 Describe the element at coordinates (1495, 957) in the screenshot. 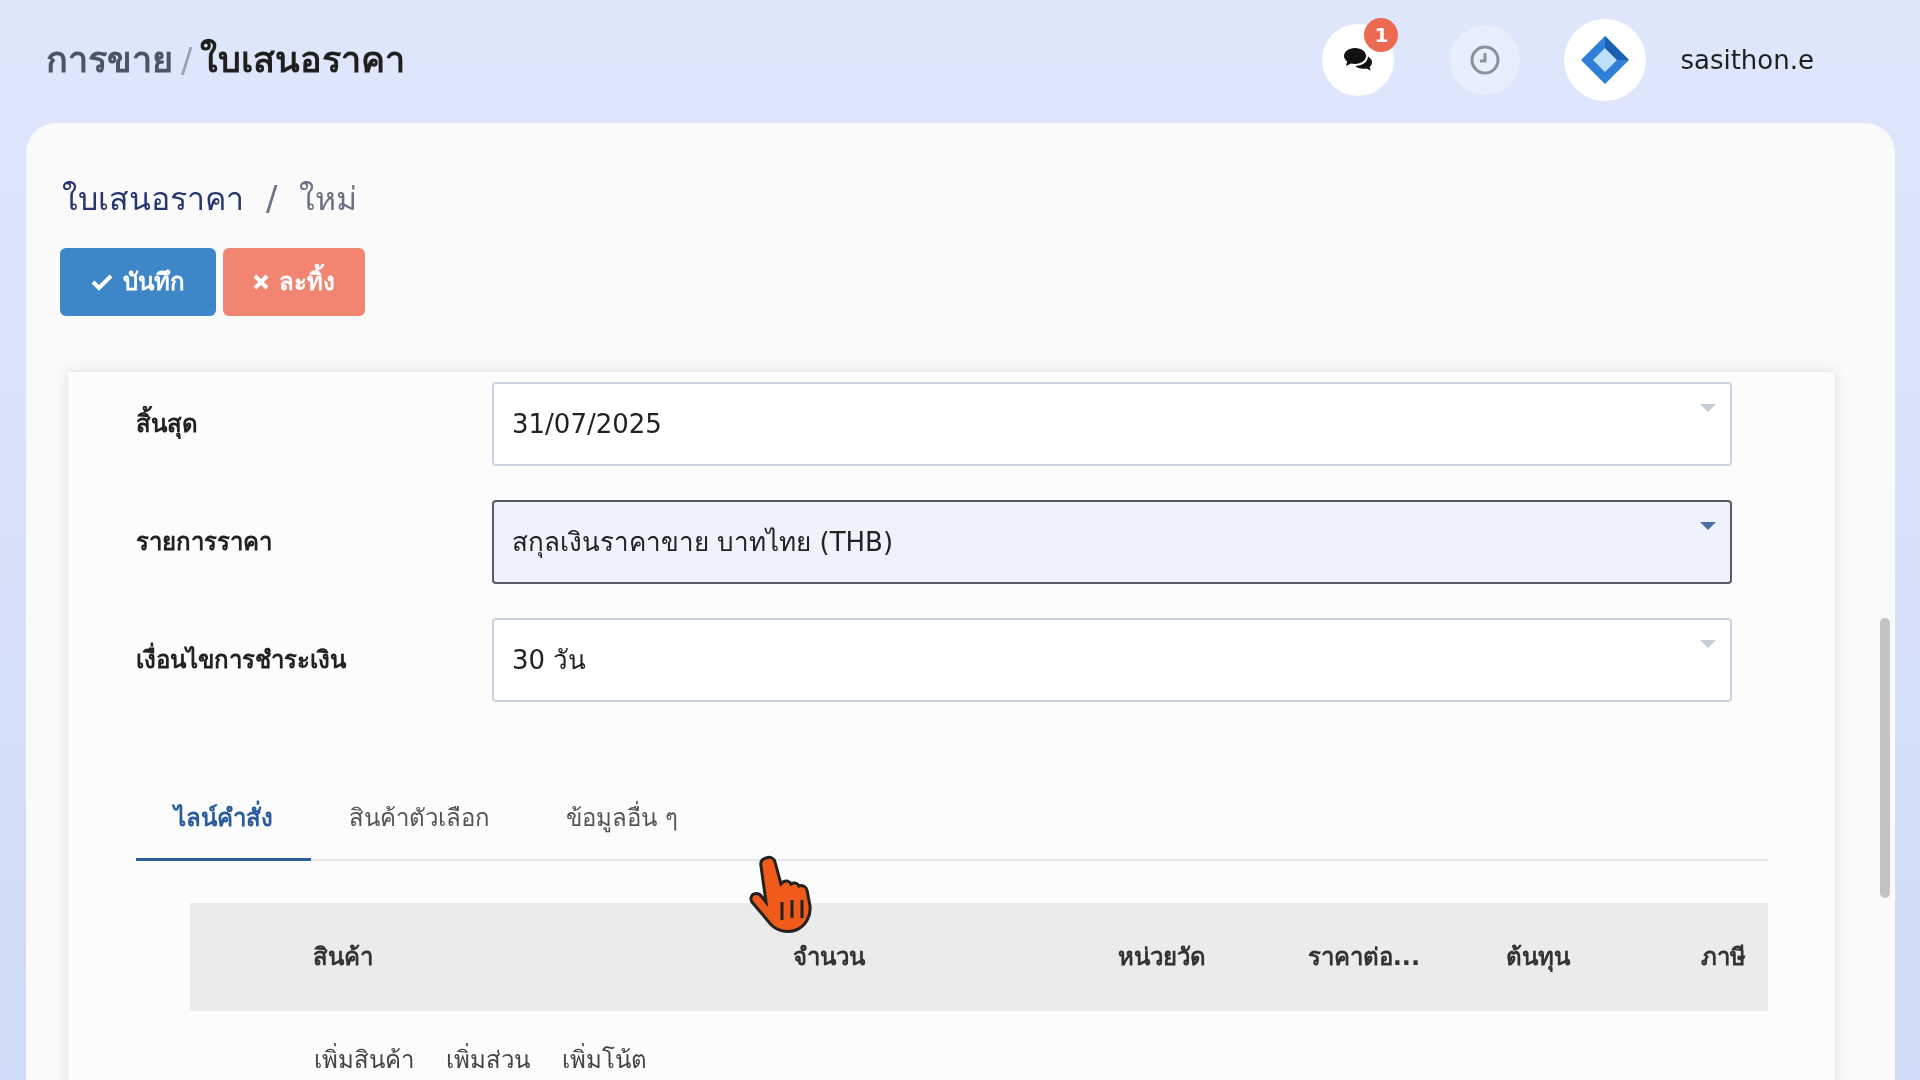

I see `column-header: ต้นทุน` at that location.